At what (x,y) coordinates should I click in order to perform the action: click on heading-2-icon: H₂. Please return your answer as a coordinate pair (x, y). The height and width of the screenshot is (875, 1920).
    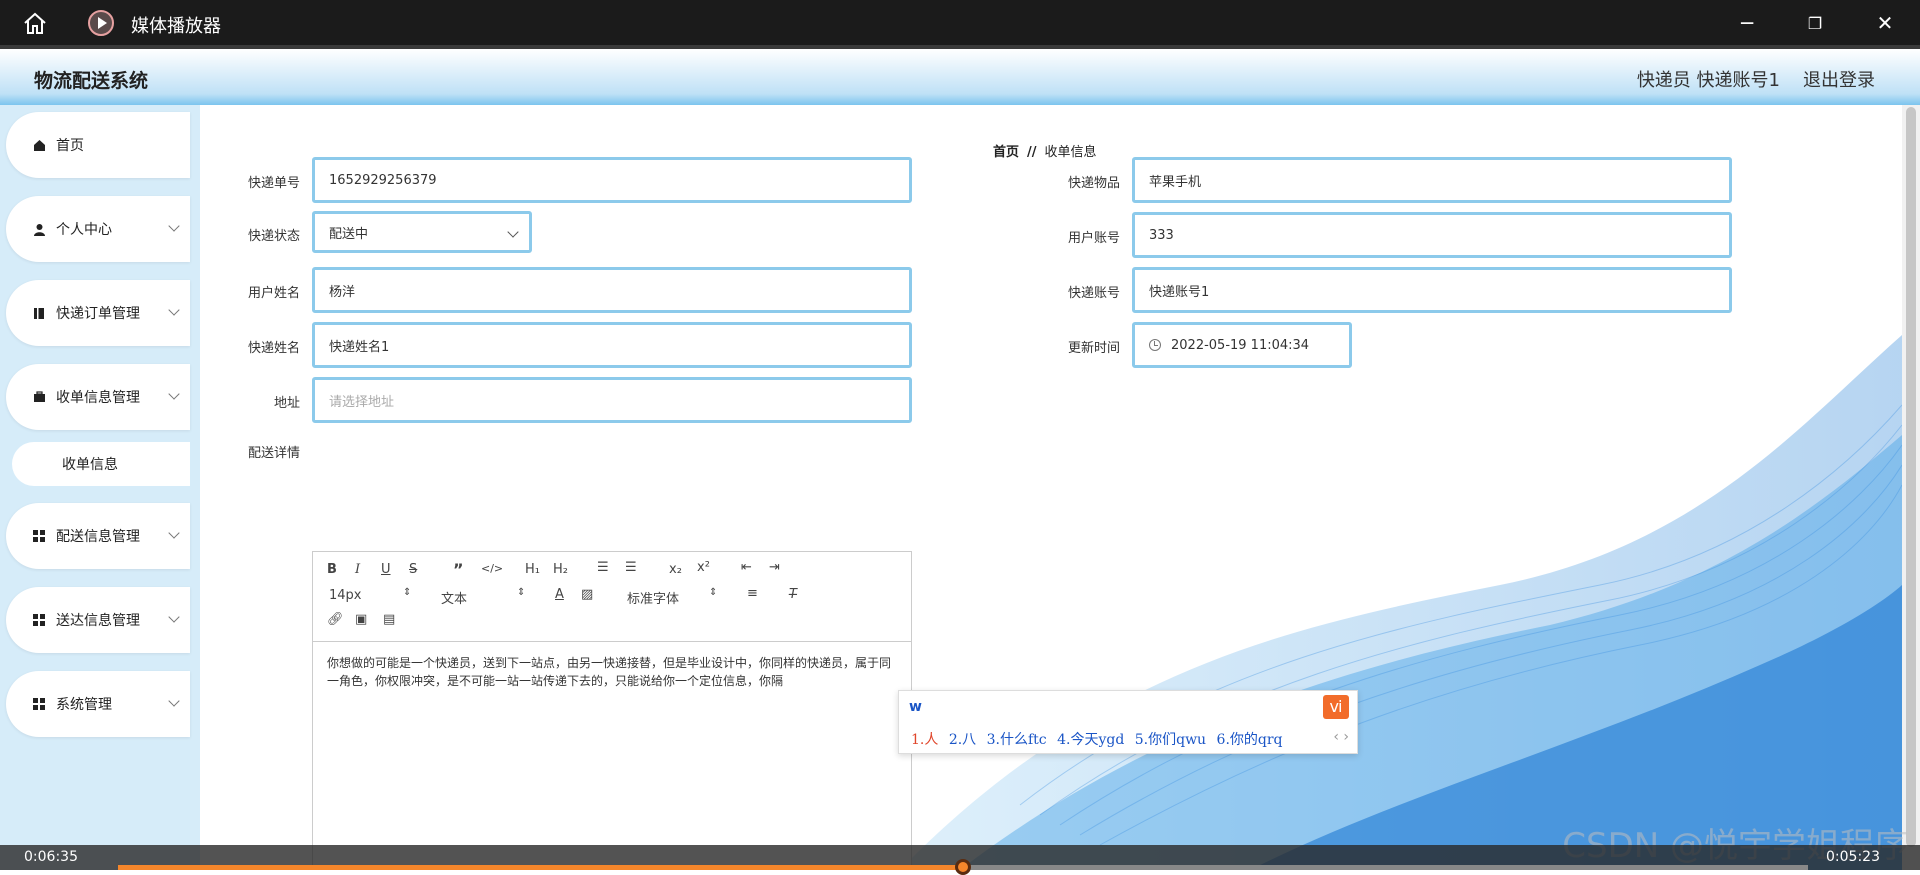
    Looking at the image, I should click on (560, 569).